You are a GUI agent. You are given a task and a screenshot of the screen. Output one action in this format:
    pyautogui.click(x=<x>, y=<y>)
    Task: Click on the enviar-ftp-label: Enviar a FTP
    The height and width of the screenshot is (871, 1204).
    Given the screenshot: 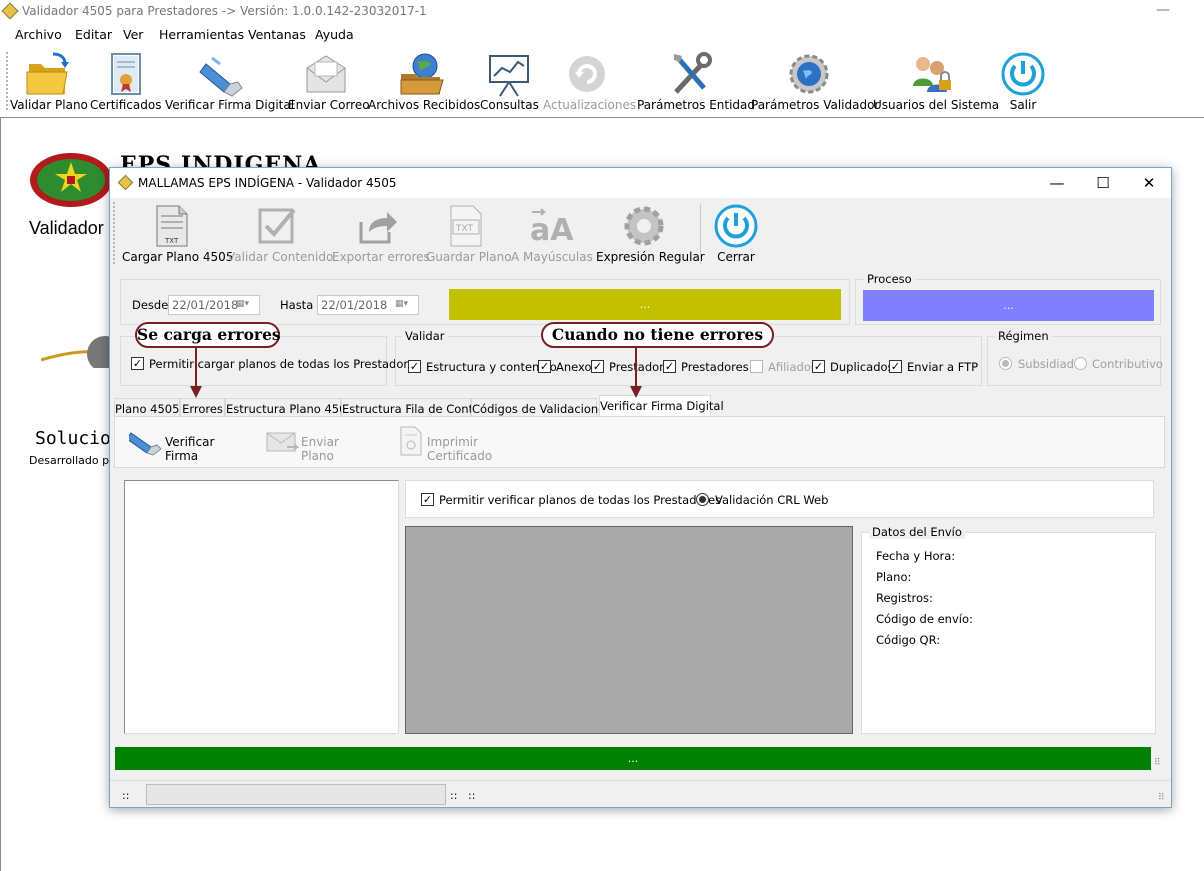 What is the action you would take?
    pyautogui.click(x=943, y=367)
    